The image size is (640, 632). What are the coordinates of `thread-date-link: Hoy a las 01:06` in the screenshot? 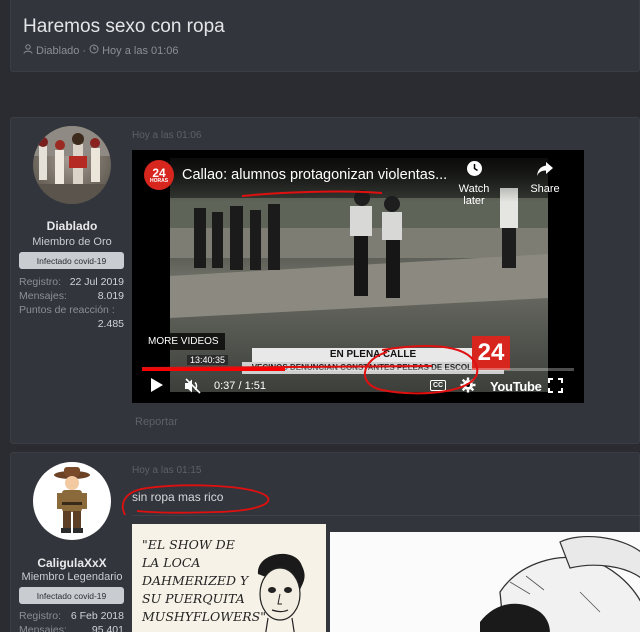 It's located at (140, 51).